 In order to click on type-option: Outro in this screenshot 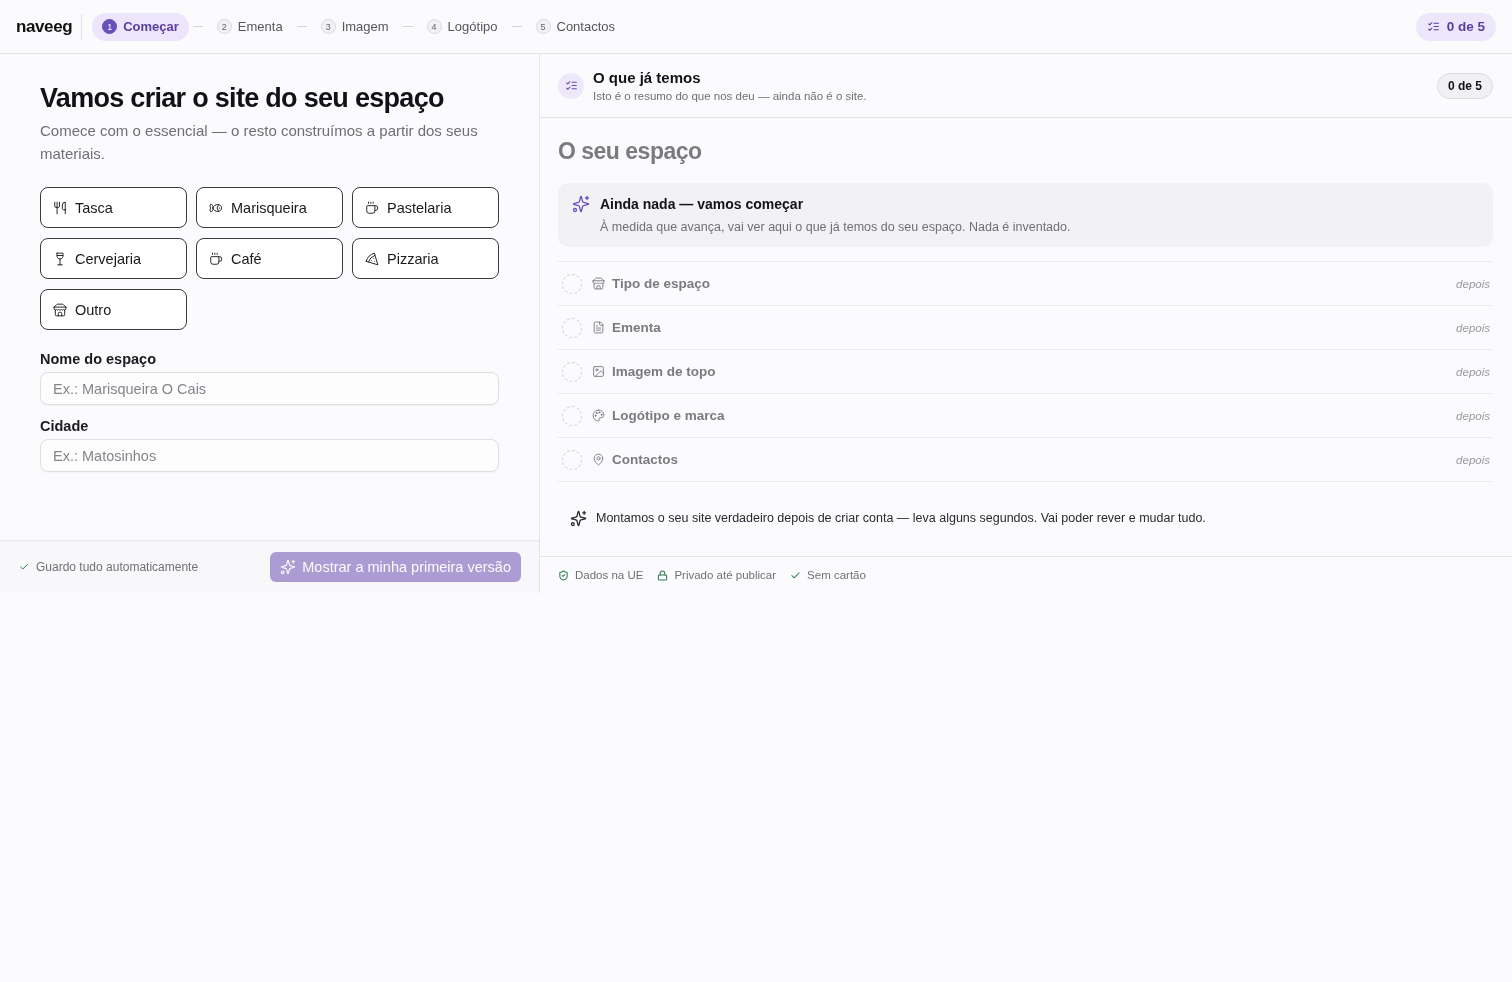, I will do `click(113, 309)`.